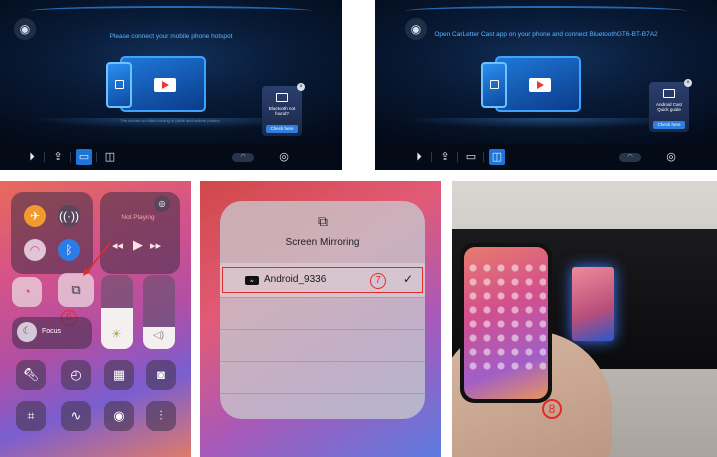  I want to click on apple-tv-icon: tv, so click(252, 280).